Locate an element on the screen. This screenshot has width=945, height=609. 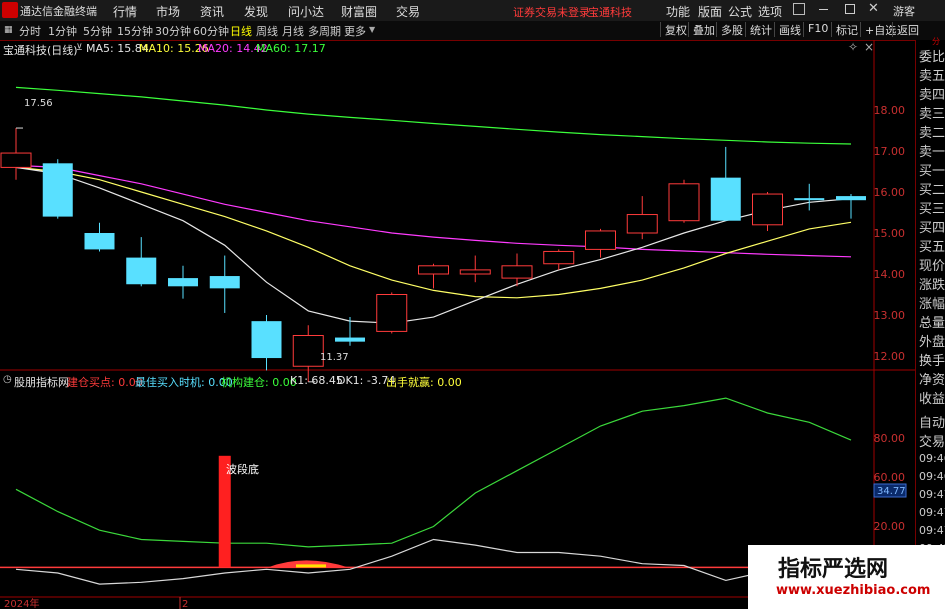
price-tick: 16.00 is located at coordinates (890, 192).